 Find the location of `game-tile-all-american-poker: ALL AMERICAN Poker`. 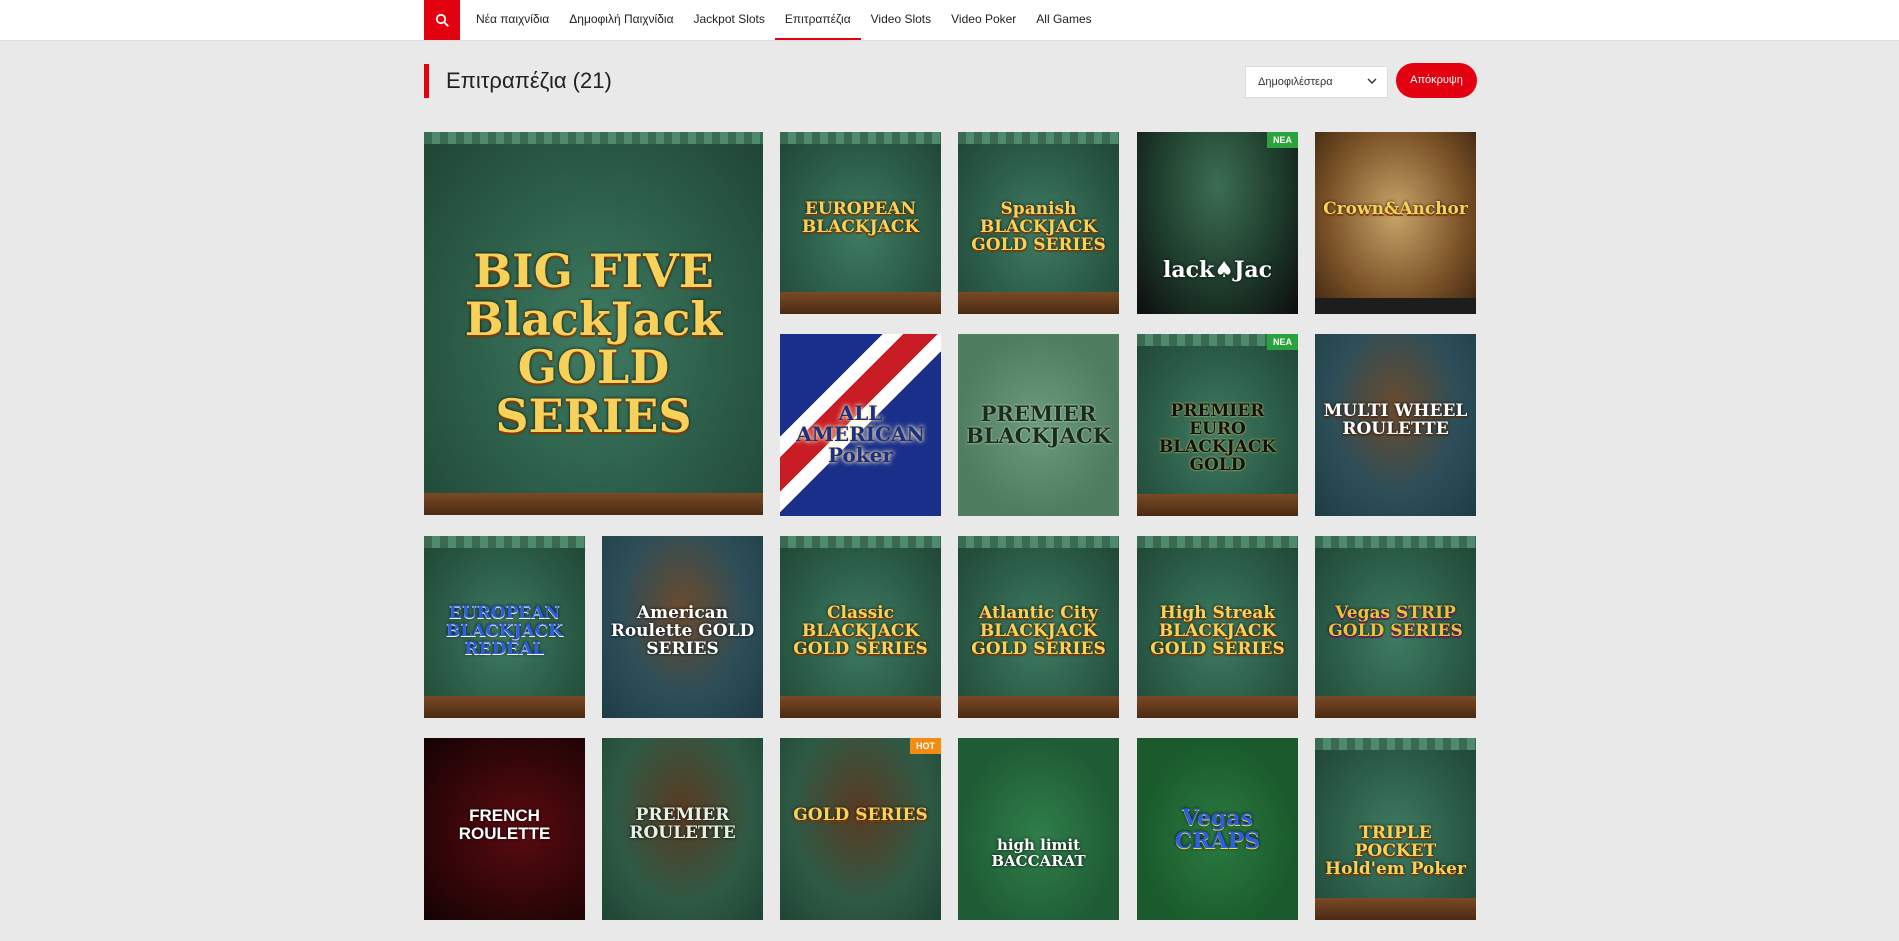

game-tile-all-american-poker: ALL AMERICAN Poker is located at coordinates (860, 425).